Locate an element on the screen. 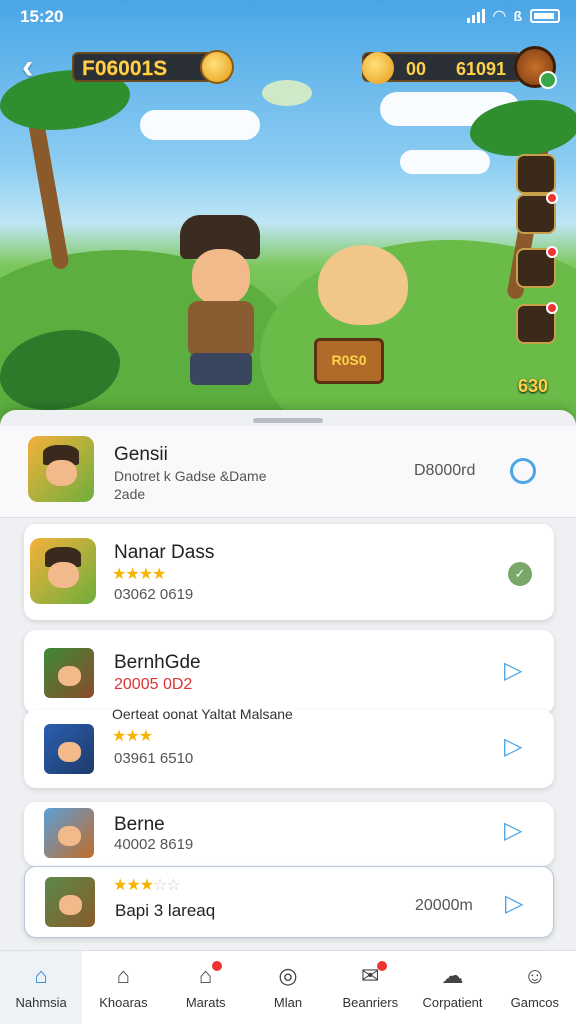  refresh-icon is located at coordinates (523, 471).